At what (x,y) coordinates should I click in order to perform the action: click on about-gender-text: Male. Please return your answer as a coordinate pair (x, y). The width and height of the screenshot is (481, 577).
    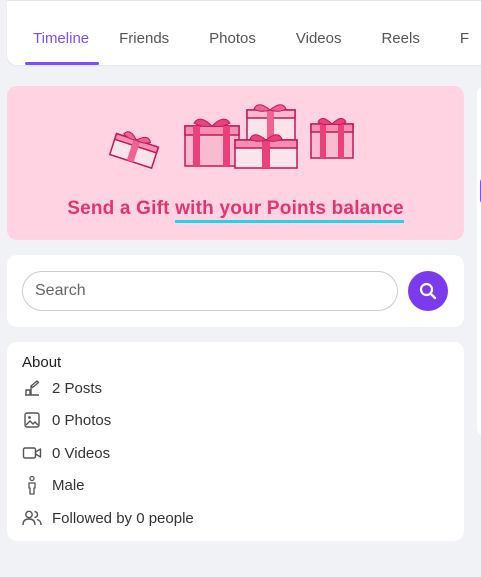
    Looking at the image, I should click on (68, 485).